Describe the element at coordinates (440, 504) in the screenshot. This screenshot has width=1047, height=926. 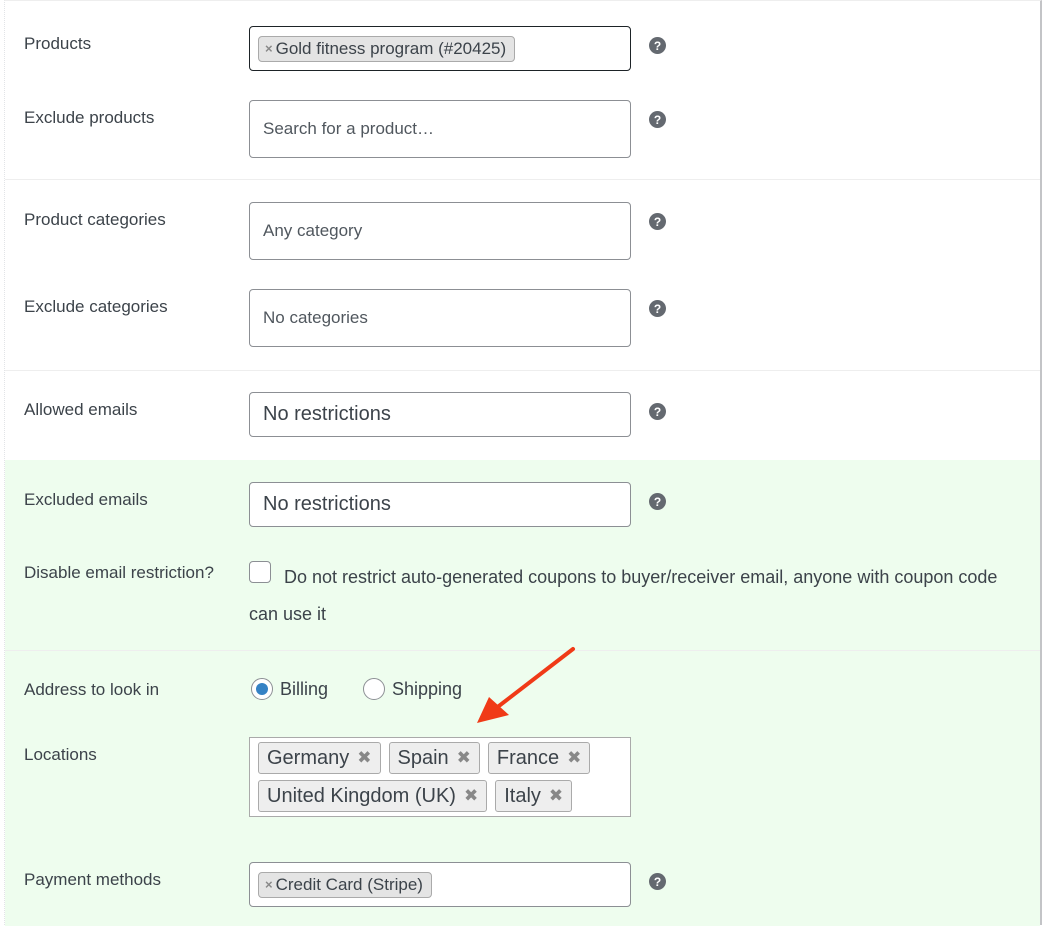
I see `excluded-emails-input: No restrictions` at that location.